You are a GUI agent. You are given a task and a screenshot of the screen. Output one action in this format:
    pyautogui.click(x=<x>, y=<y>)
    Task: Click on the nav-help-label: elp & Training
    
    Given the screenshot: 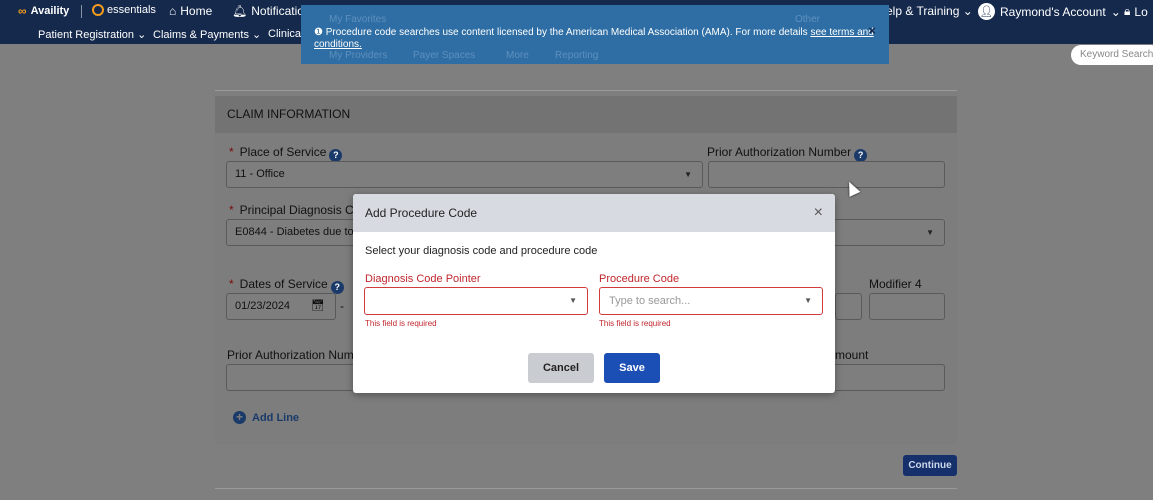 What is the action you would take?
    pyautogui.click(x=923, y=11)
    